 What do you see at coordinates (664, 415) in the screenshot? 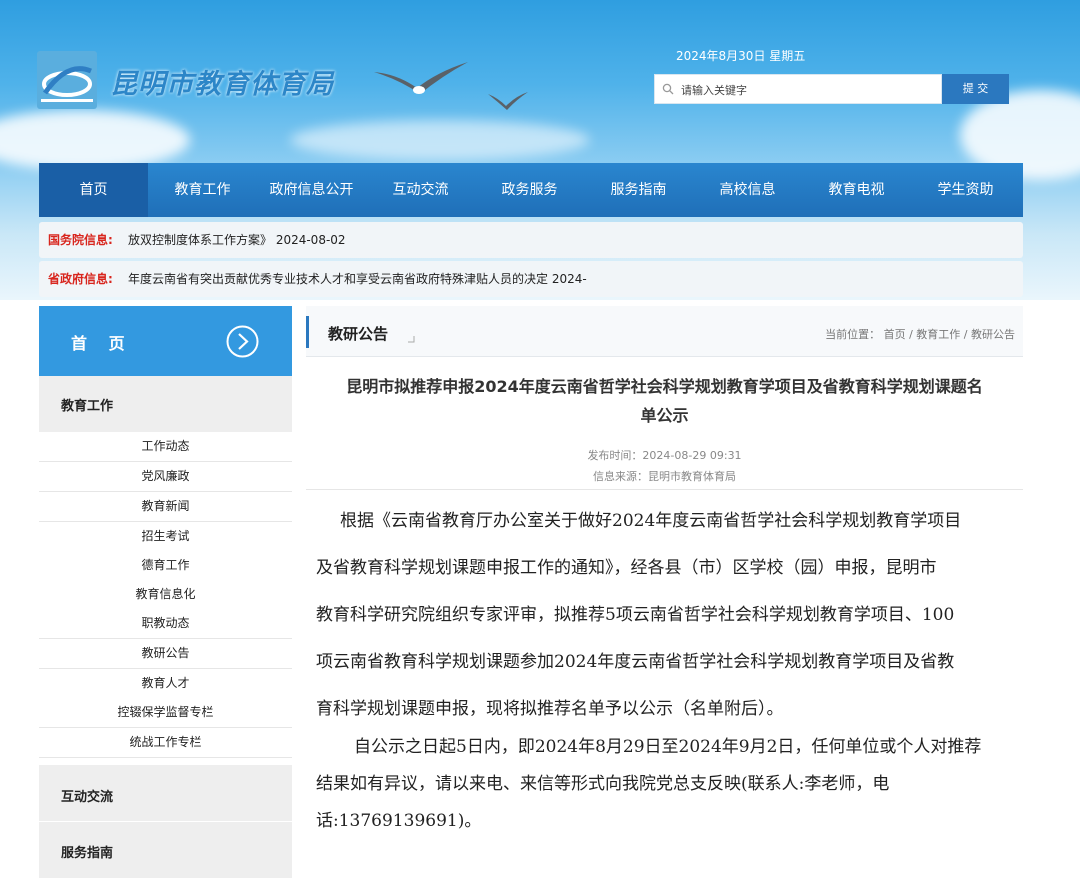
I see `article-title-line: 单公示` at bounding box center [664, 415].